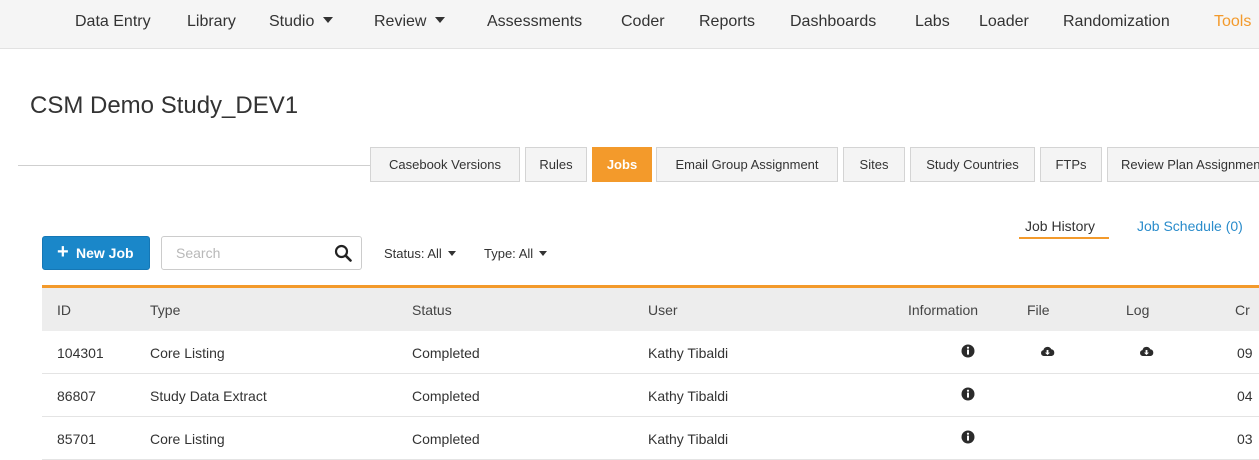 The height and width of the screenshot is (460, 1259). Describe the element at coordinates (1060, 226) in the screenshot. I see `job-history-link: Job History` at that location.